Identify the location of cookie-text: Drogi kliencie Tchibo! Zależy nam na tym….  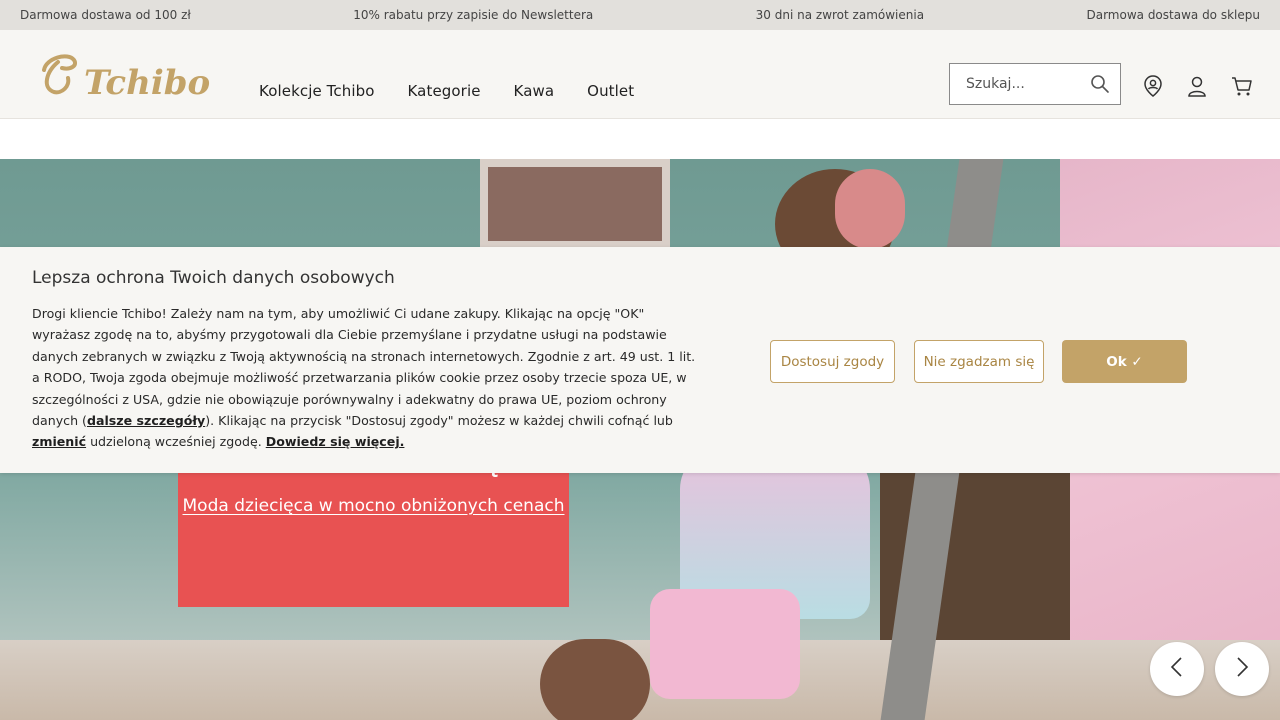
(364, 378).